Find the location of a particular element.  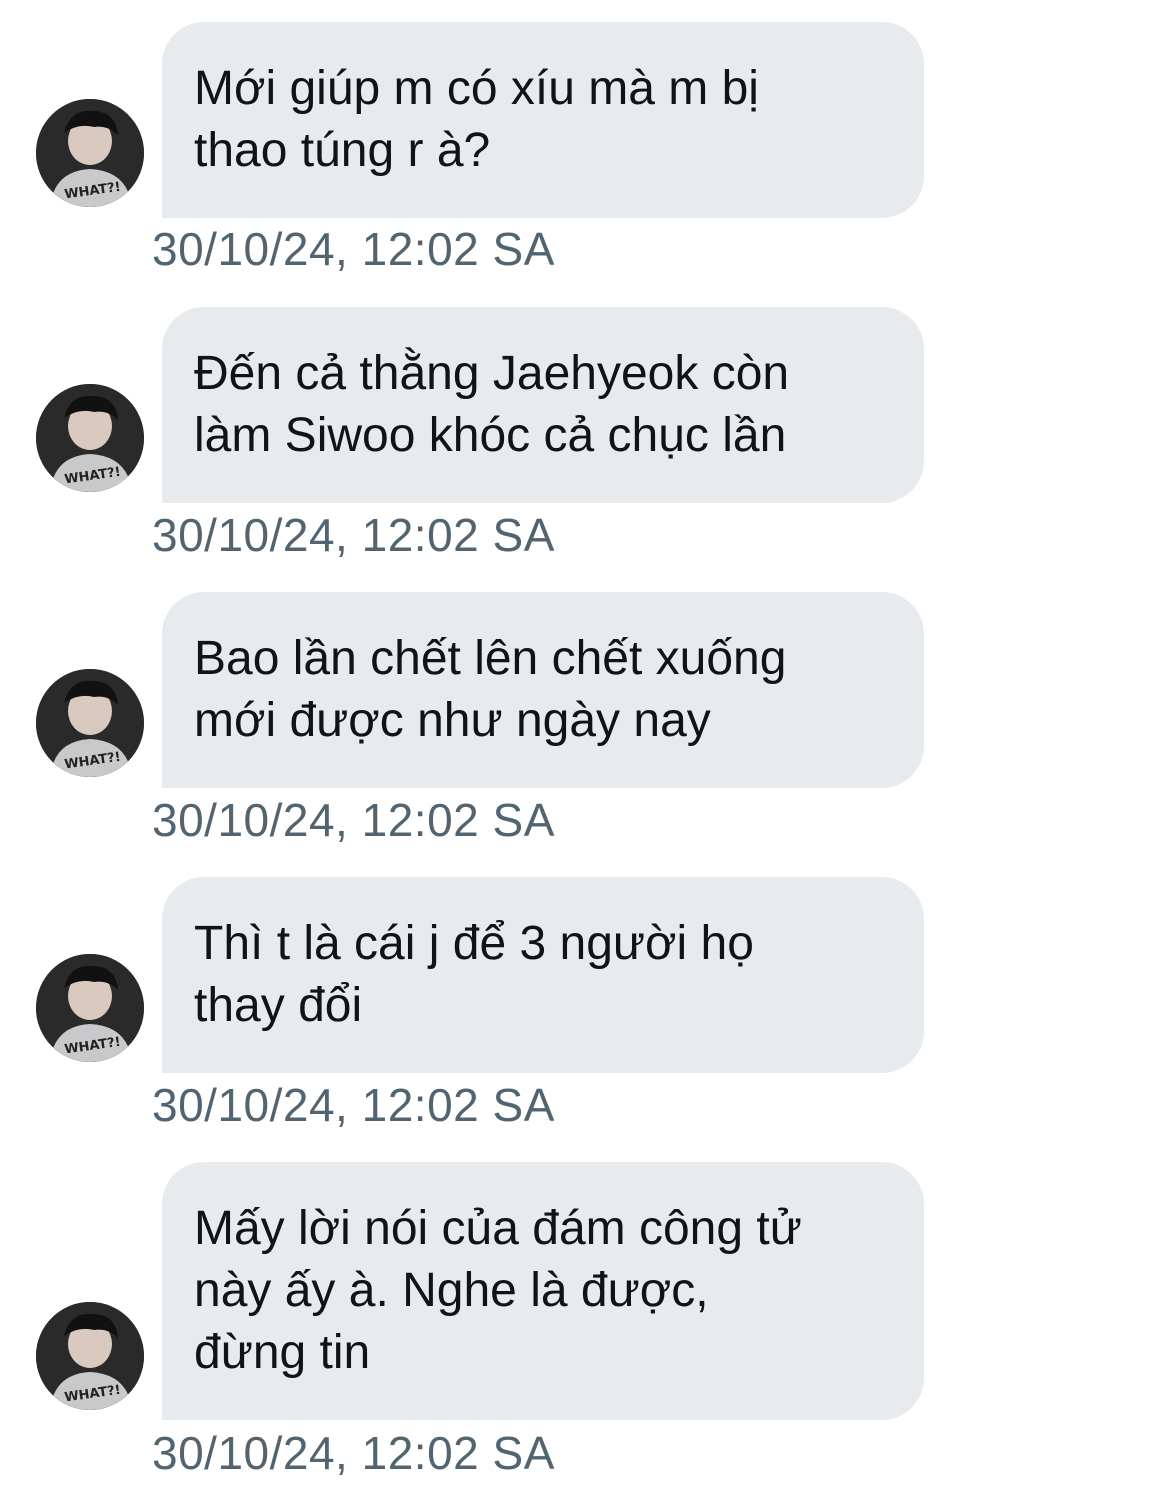

message-text-line: Đến cả thằng Jaehyeok còn is located at coordinates (492, 373).